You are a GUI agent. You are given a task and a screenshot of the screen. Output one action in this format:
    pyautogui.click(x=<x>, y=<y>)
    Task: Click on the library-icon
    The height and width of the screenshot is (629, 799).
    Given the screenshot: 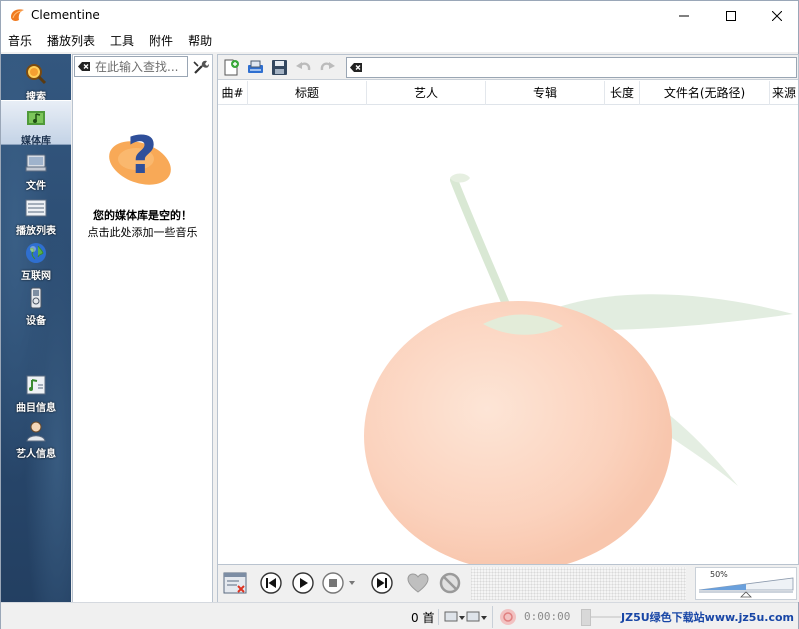 What is the action you would take?
    pyautogui.click(x=36, y=118)
    